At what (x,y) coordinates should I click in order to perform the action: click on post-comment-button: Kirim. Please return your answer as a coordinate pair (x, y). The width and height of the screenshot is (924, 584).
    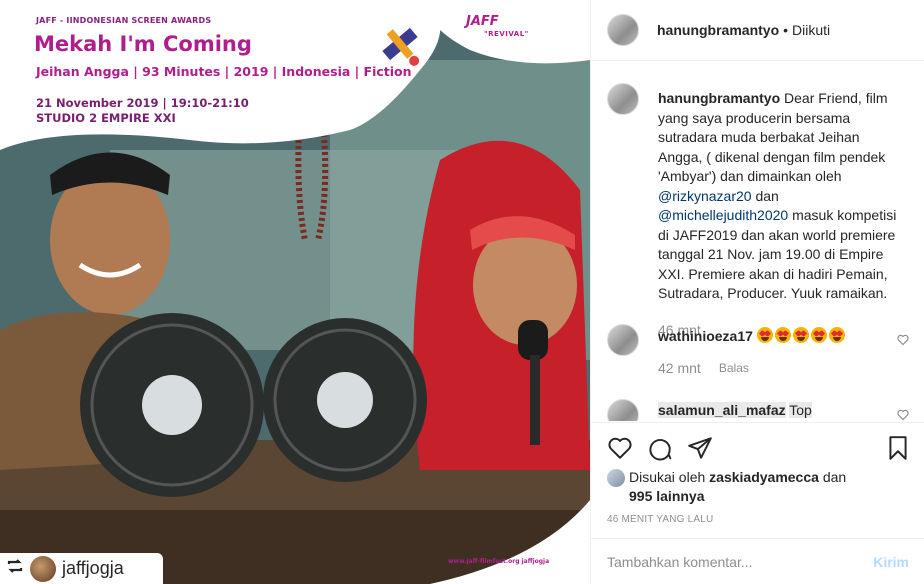
    Looking at the image, I should click on (891, 562).